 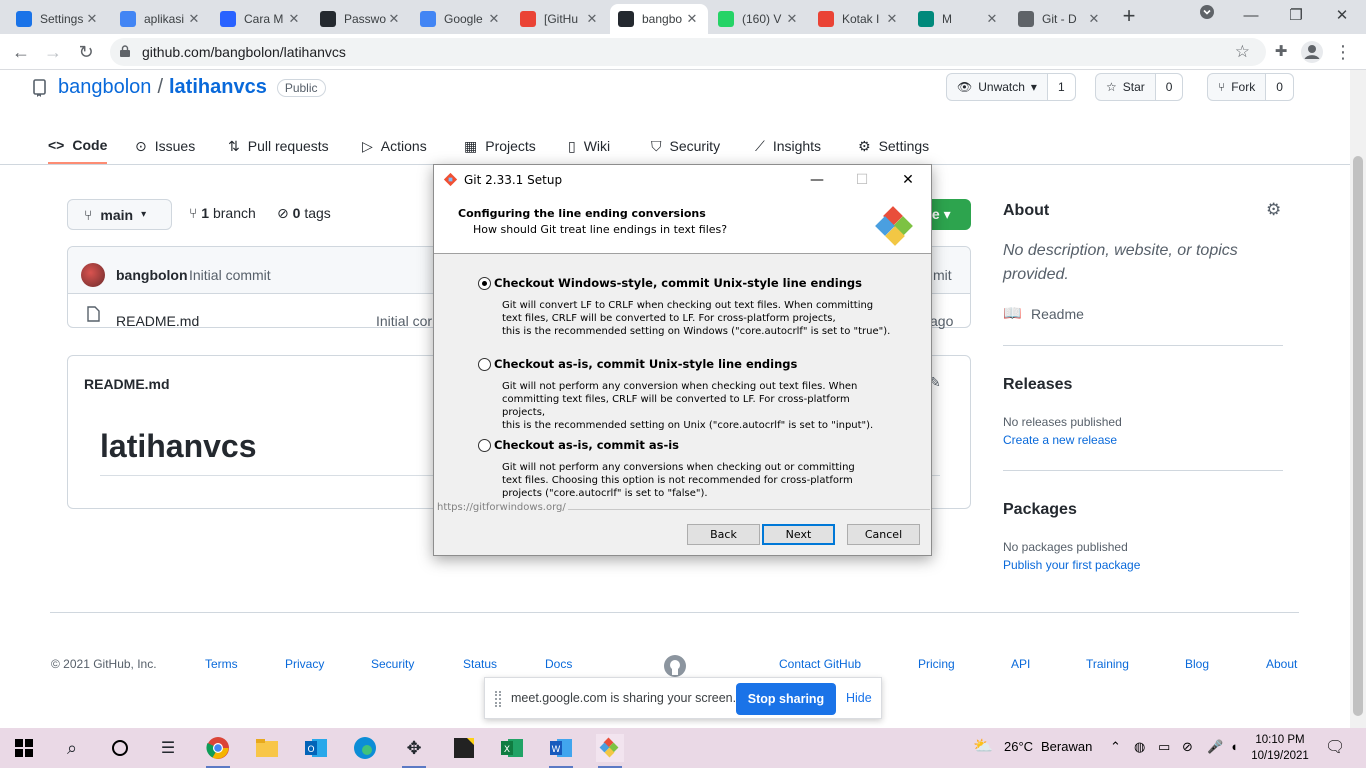 What do you see at coordinates (959, 19) in the screenshot?
I see `browser-tab: M ✕` at bounding box center [959, 19].